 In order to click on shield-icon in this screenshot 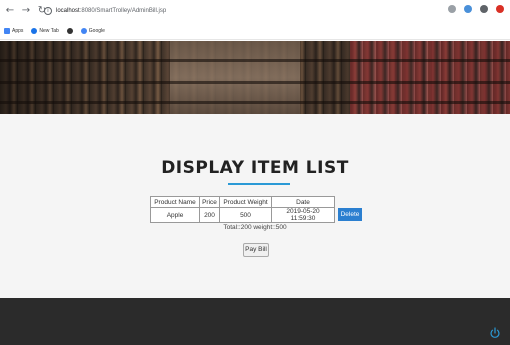, I will do `click(484, 9)`.